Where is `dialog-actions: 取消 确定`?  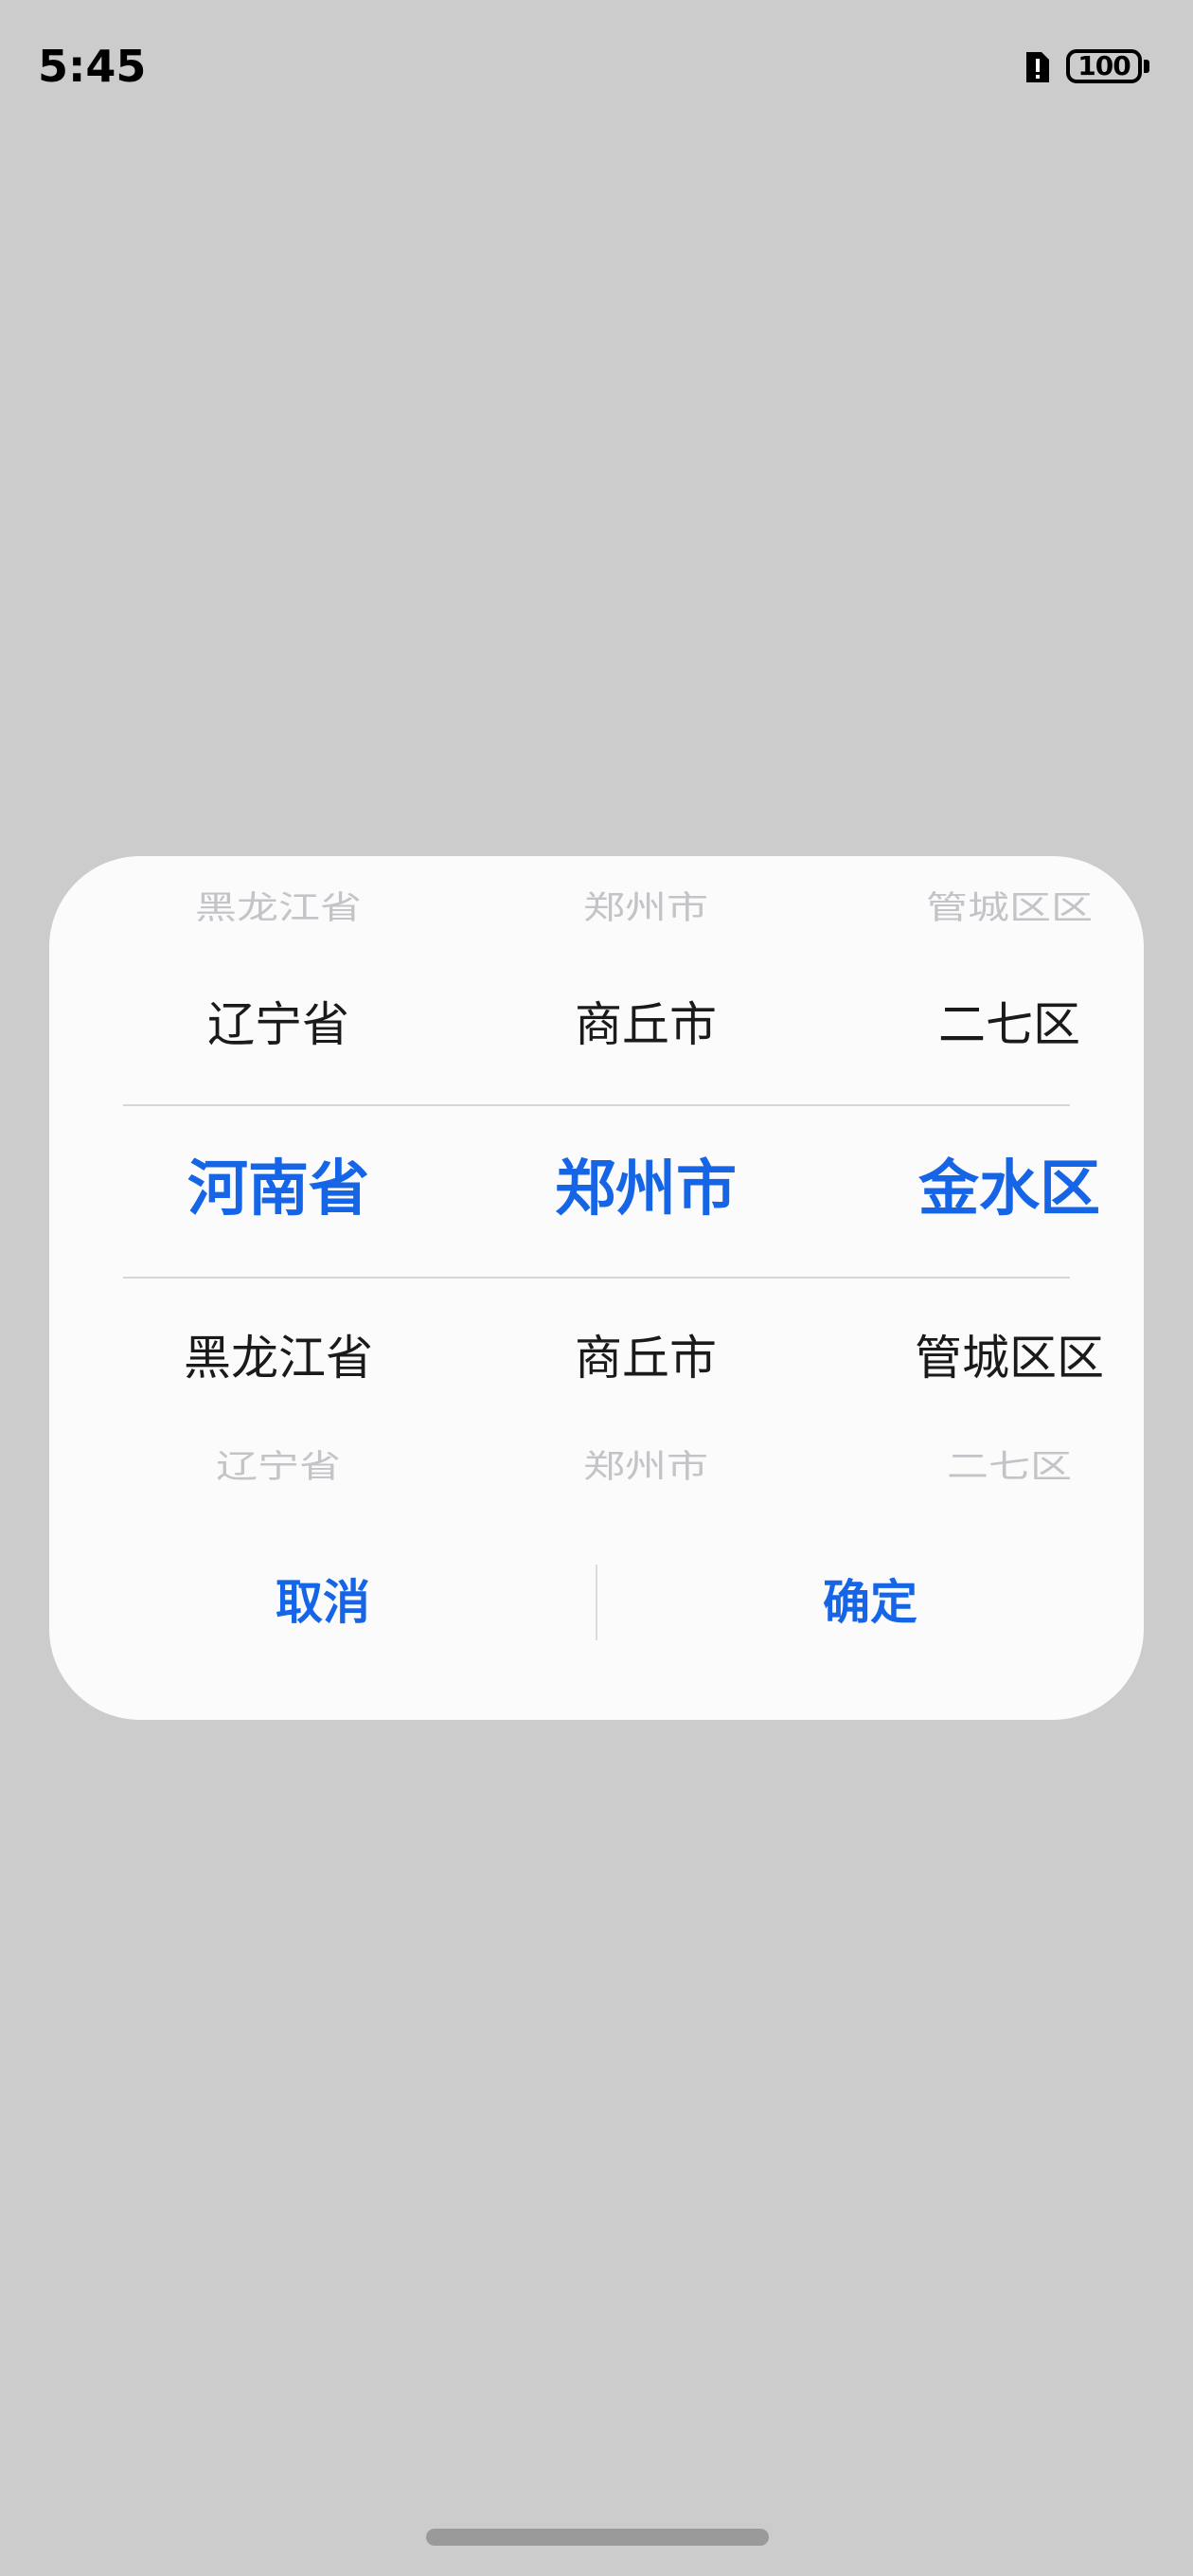
dialog-actions: 取消 确定 is located at coordinates (596, 1602).